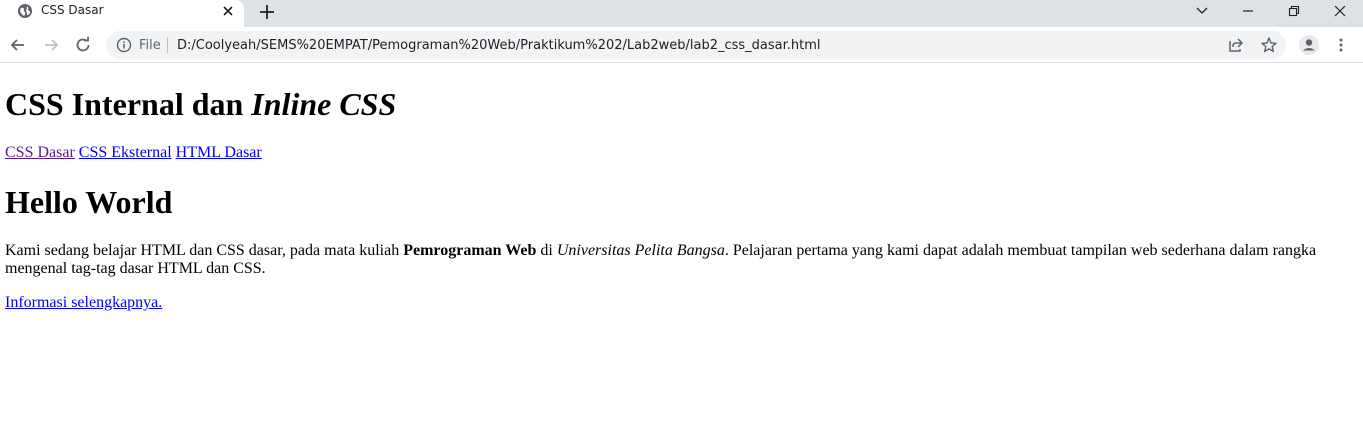 The image size is (1363, 437). Describe the element at coordinates (124, 45) in the screenshot. I see `info-icon` at that location.